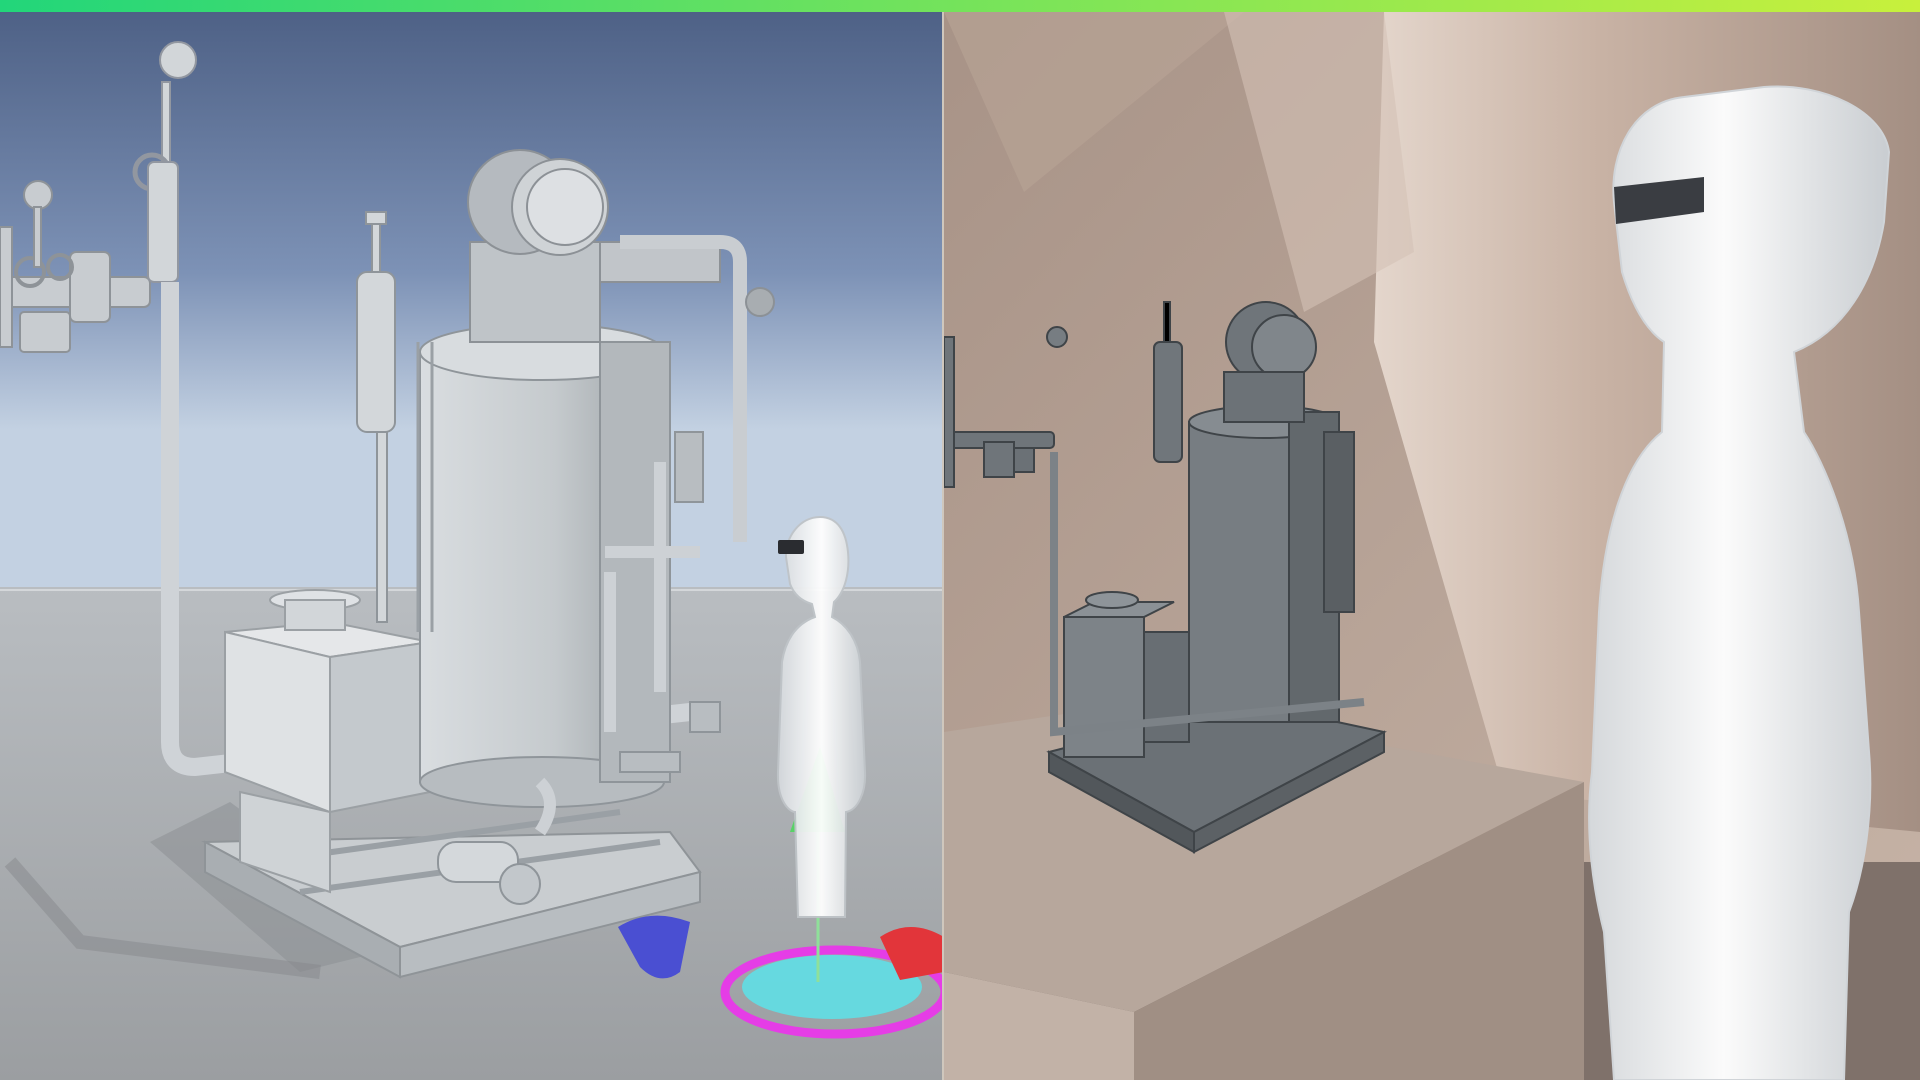 This screenshot has width=1920, height=1080. What do you see at coordinates (545, 565) in the screenshot?
I see `boiler-main-tank` at bounding box center [545, 565].